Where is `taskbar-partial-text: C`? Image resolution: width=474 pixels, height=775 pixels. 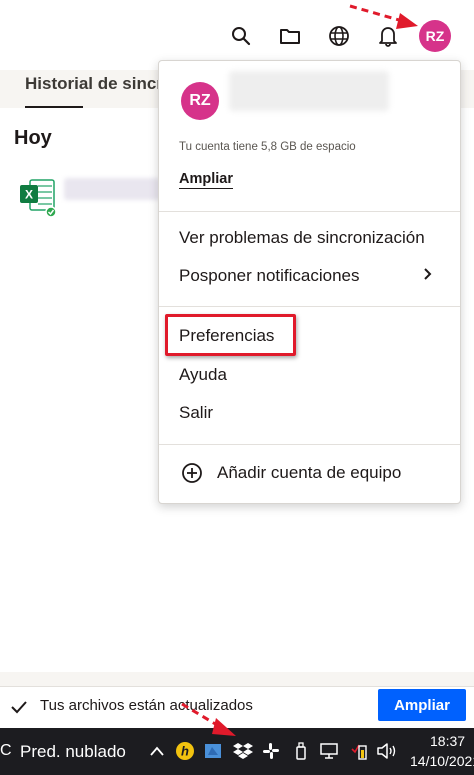
taskbar-partial-text: C is located at coordinates (6, 750).